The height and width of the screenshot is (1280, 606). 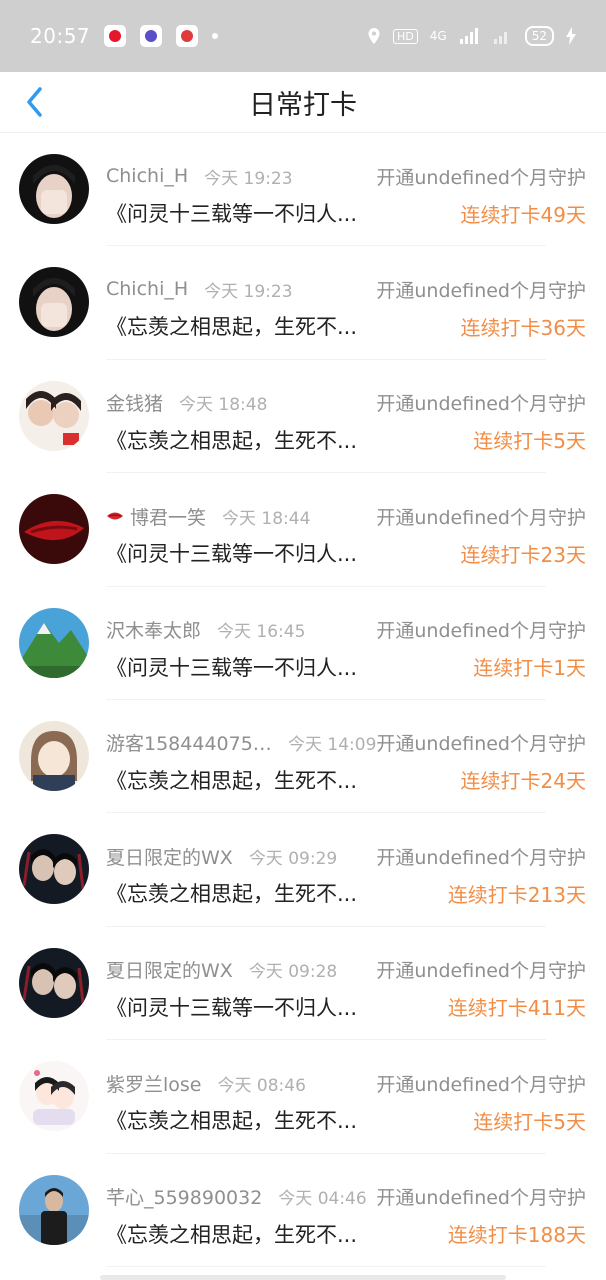 I want to click on nav-bar: 日常打卡, so click(x=303, y=102).